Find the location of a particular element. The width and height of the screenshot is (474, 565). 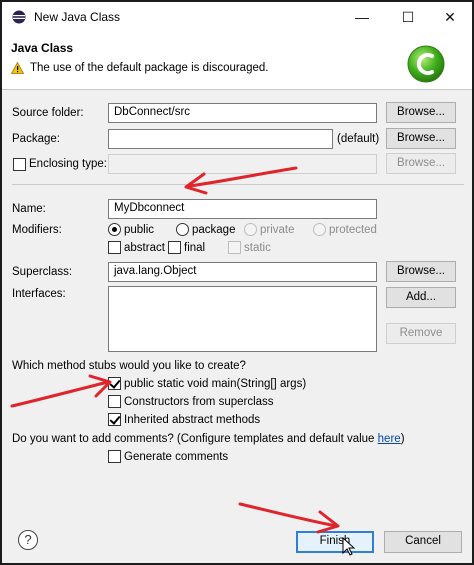

modifier-final-label: final is located at coordinates (195, 248).